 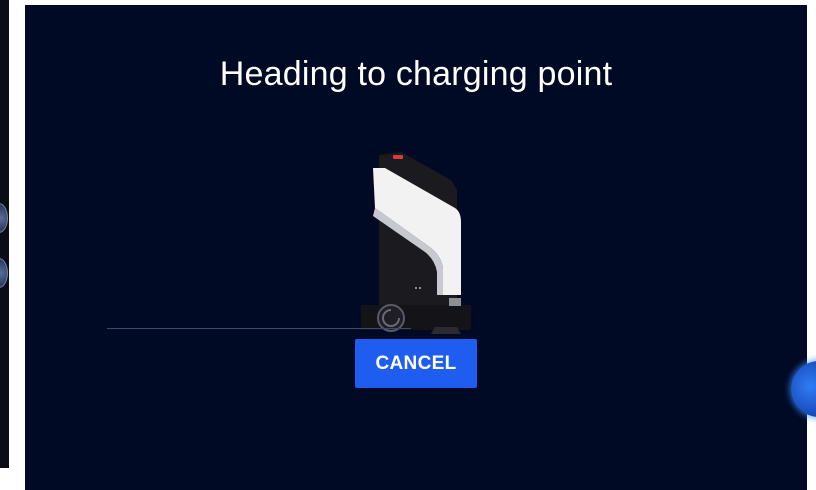 What do you see at coordinates (416, 243) in the screenshot?
I see `robot-illustration-icon` at bounding box center [416, 243].